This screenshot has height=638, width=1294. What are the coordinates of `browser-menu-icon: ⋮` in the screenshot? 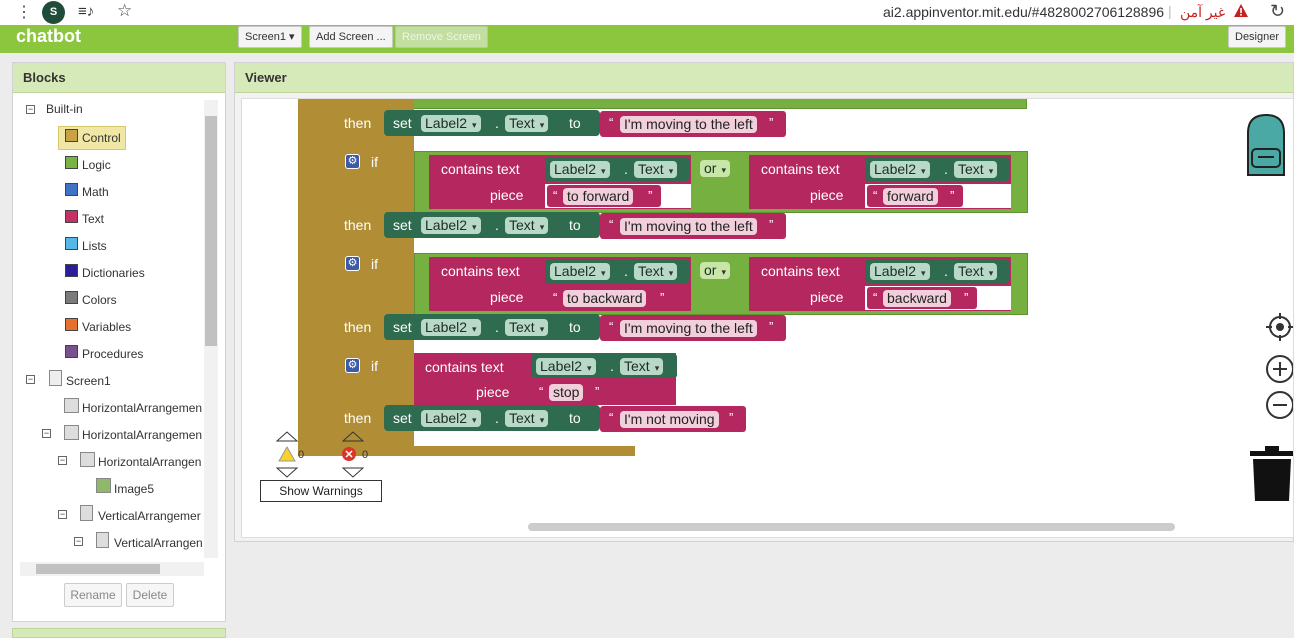 It's located at (24, 12).